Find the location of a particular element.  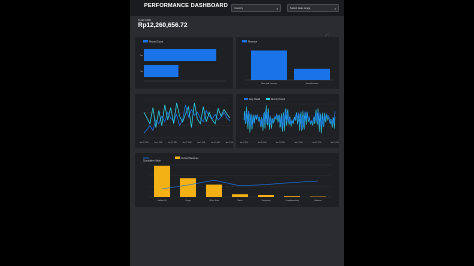

date-range-value: Select date range is located at coordinates (300, 8).